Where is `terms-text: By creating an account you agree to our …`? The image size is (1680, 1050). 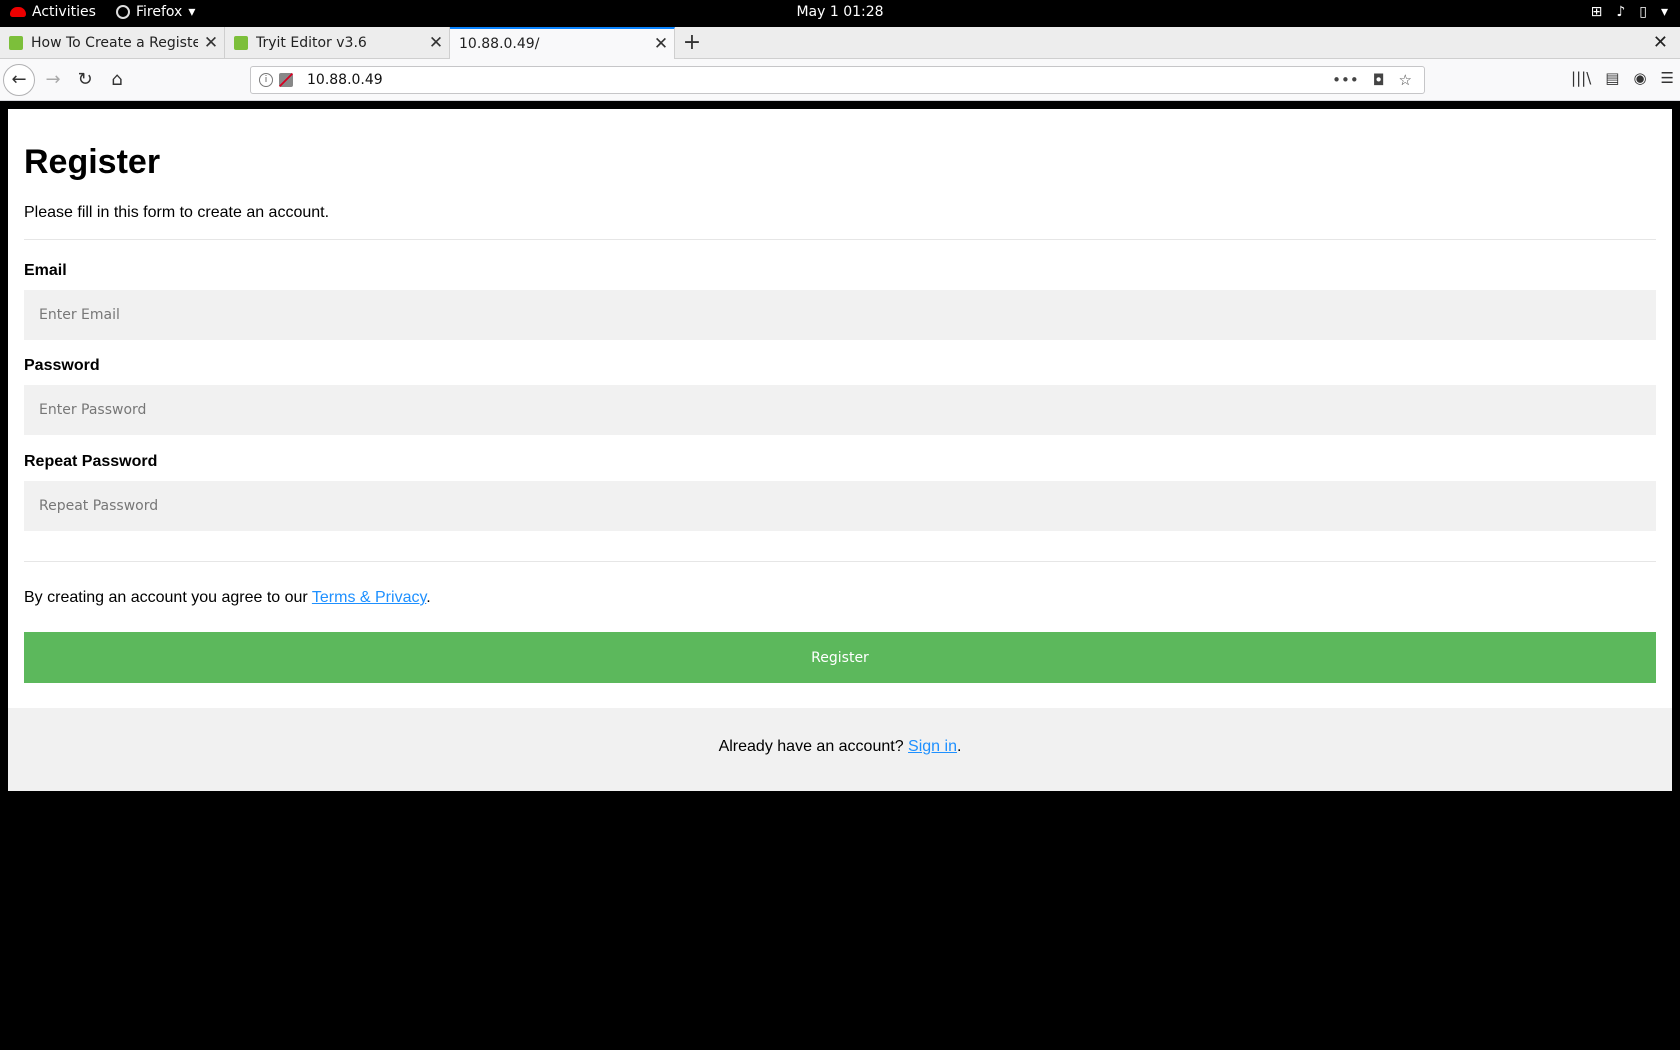 terms-text: By creating an account you agree to our … is located at coordinates (227, 598).